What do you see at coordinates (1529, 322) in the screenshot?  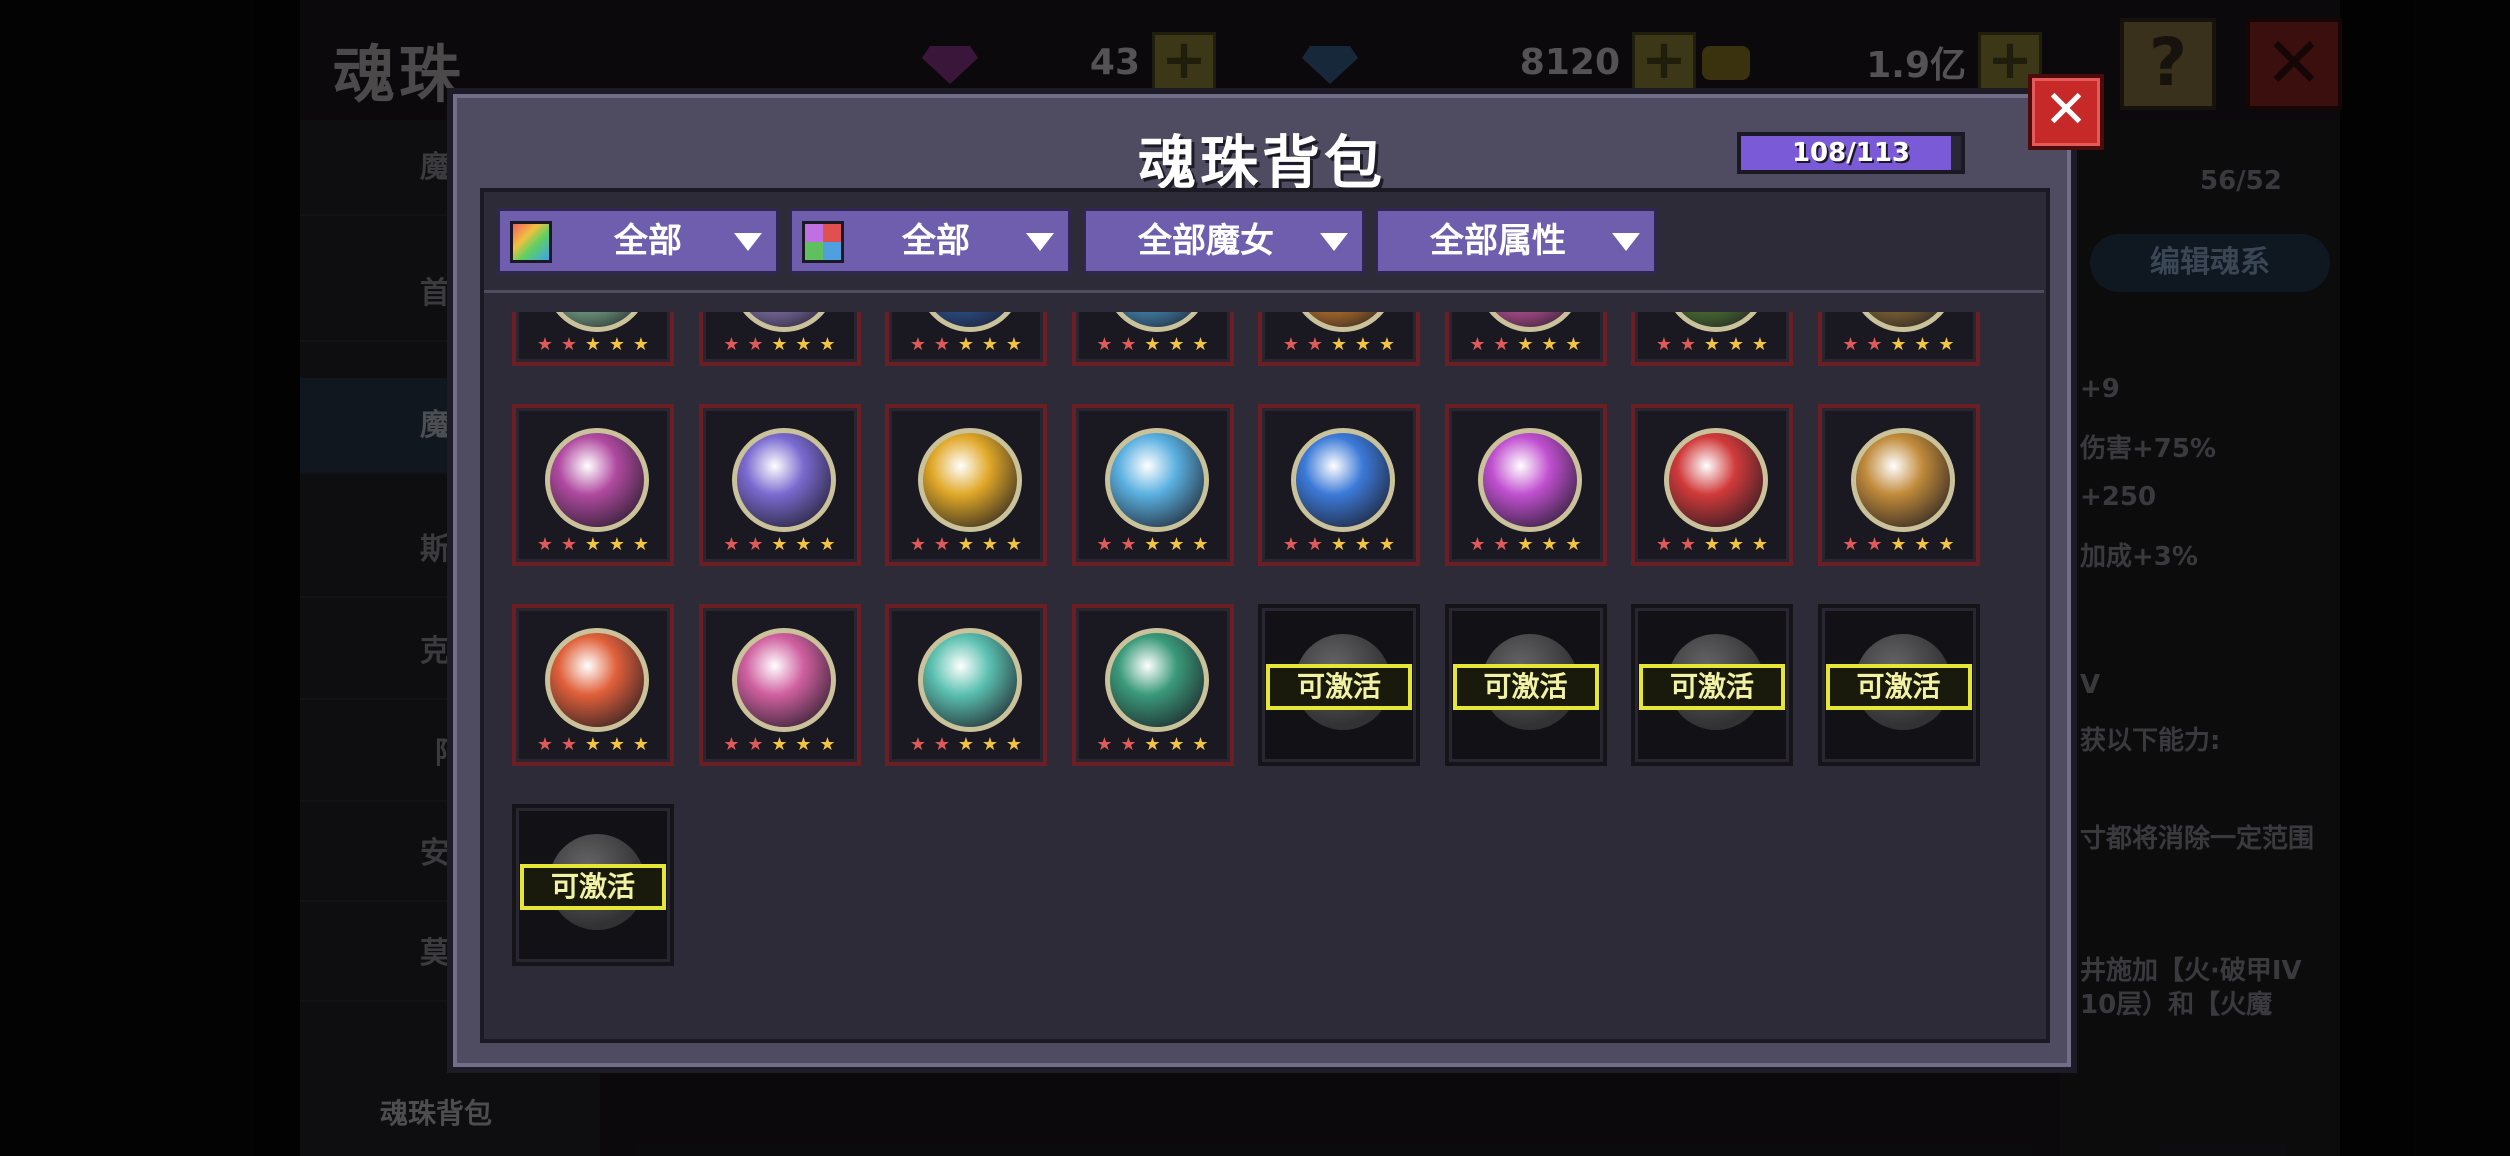 I see `pink-heart-orb-icon` at bounding box center [1529, 322].